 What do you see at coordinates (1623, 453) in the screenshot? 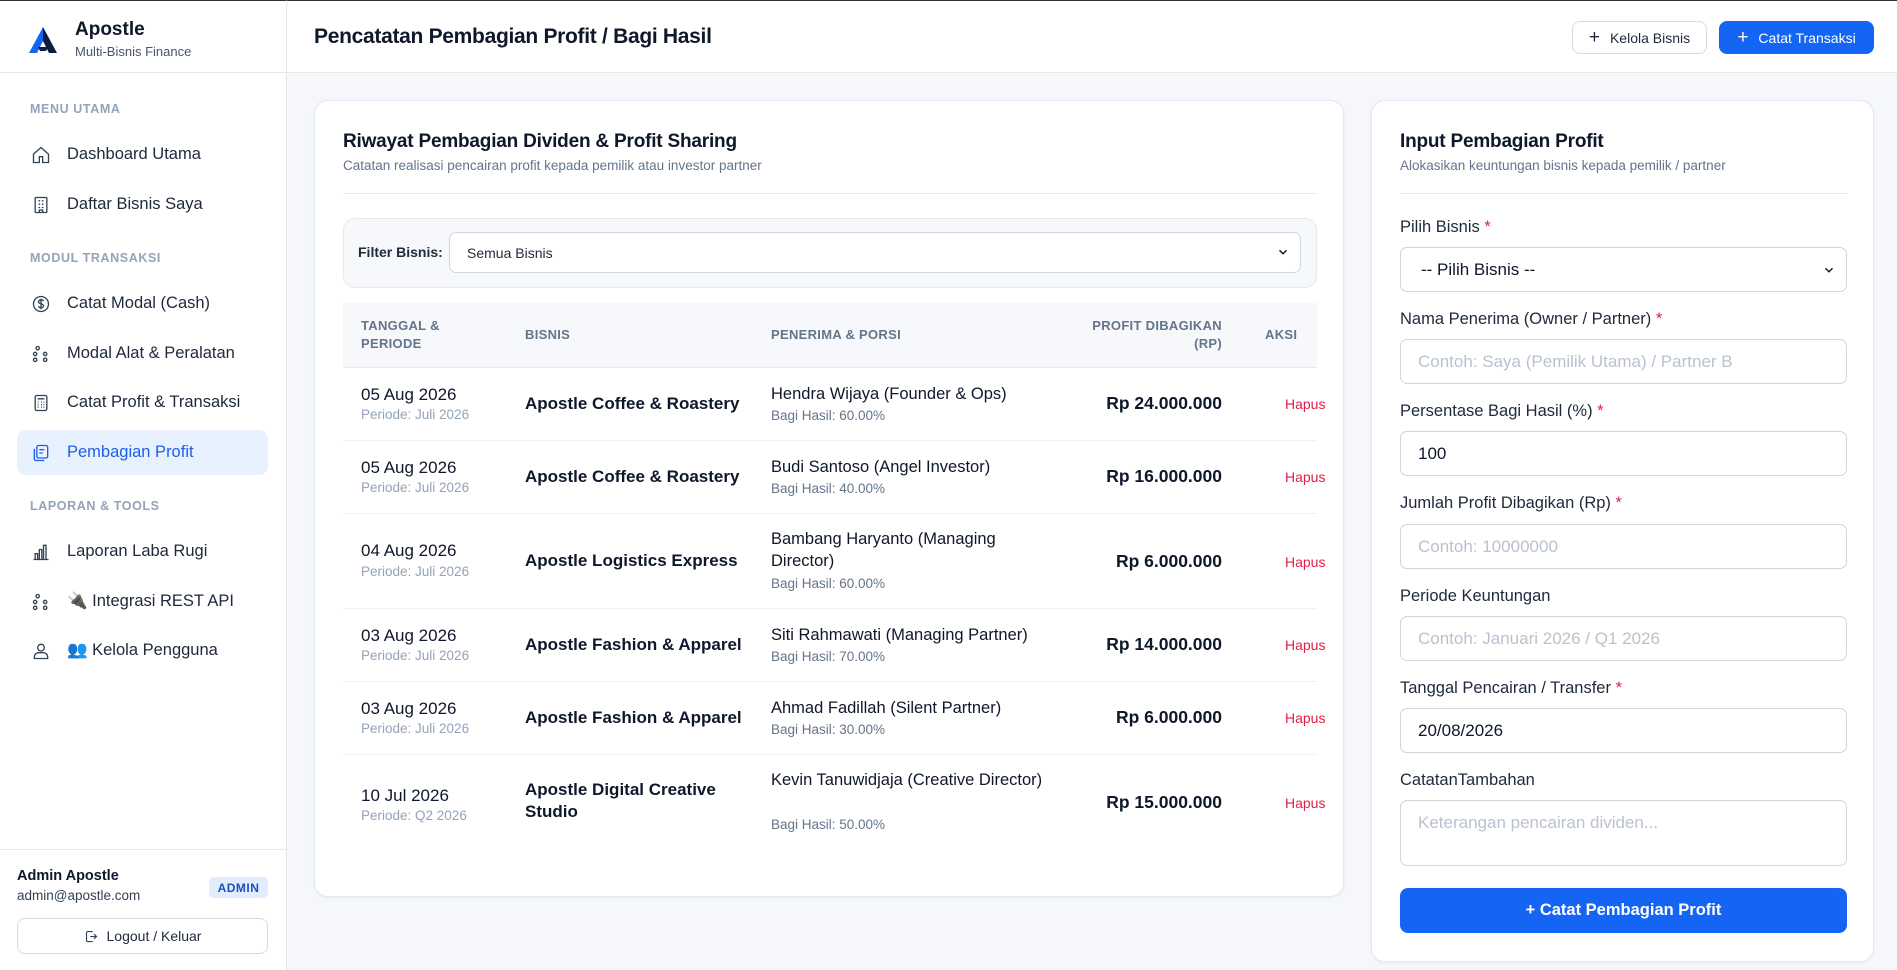
I see `percent-input: 100` at bounding box center [1623, 453].